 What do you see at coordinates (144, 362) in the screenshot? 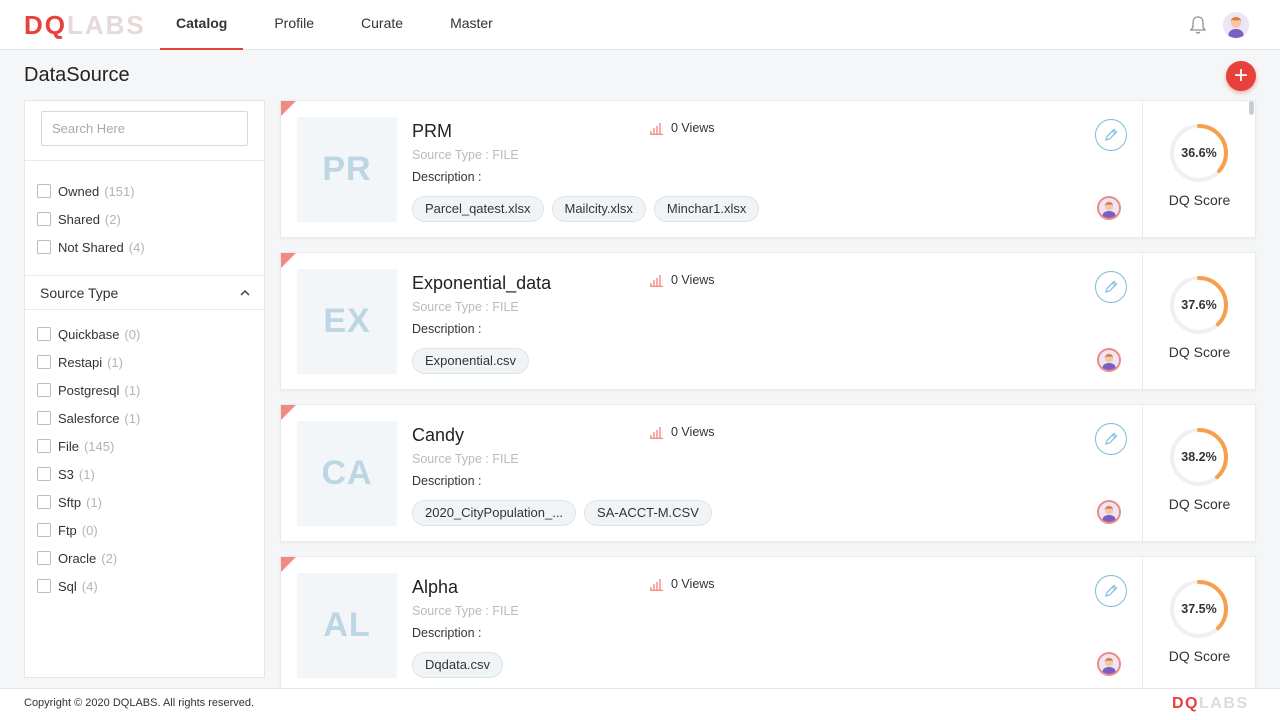
I see `filter-restapi: Restapi (1)` at bounding box center [144, 362].